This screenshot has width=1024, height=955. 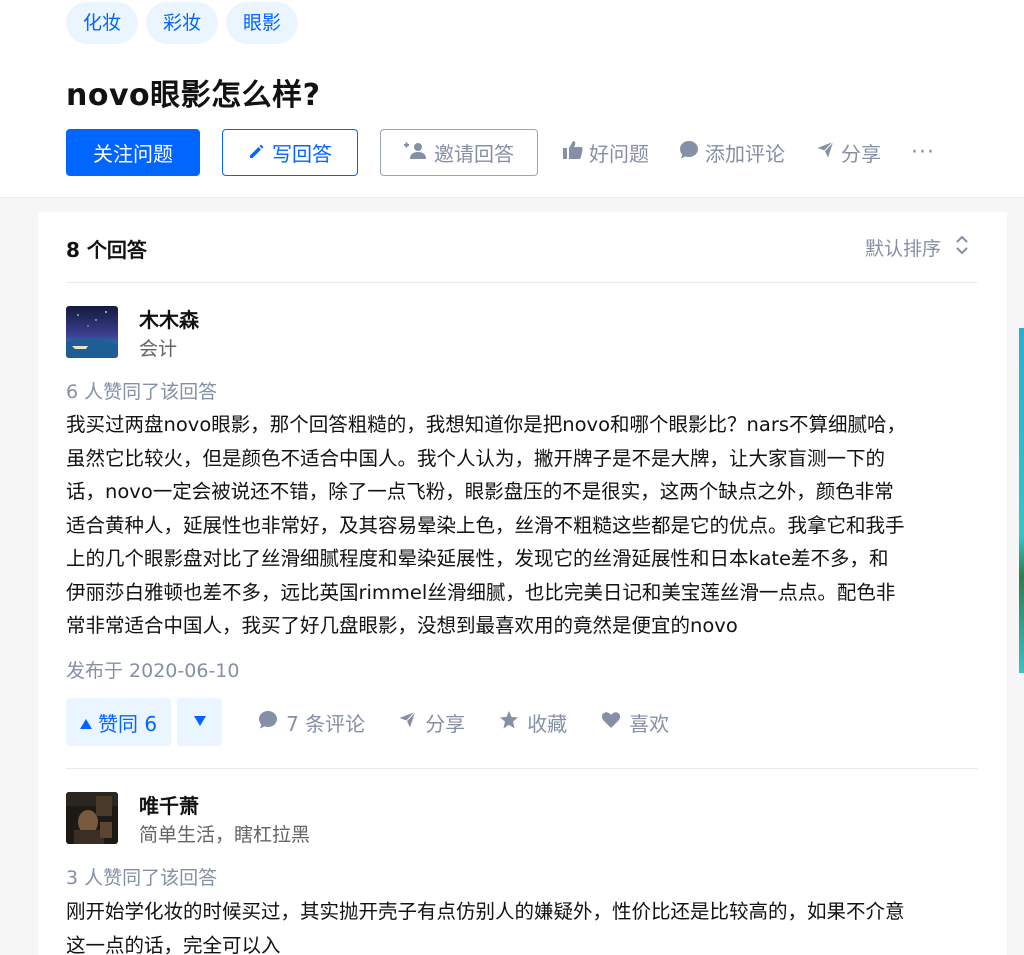 What do you see at coordinates (326, 723) in the screenshot?
I see `comments-label: 7 条评论` at bounding box center [326, 723].